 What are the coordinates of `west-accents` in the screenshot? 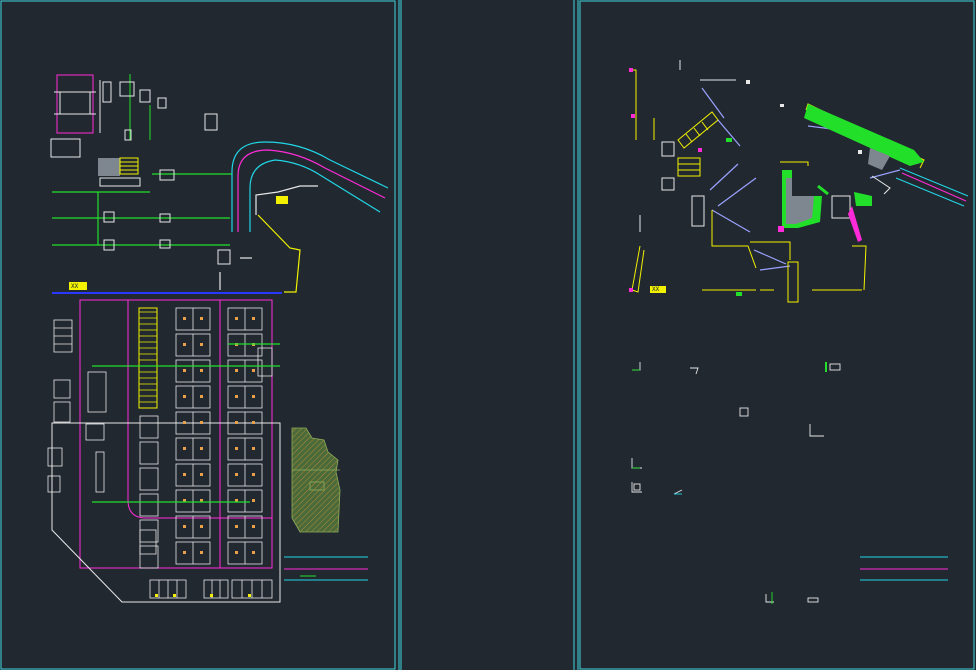 It's located at (632, 180).